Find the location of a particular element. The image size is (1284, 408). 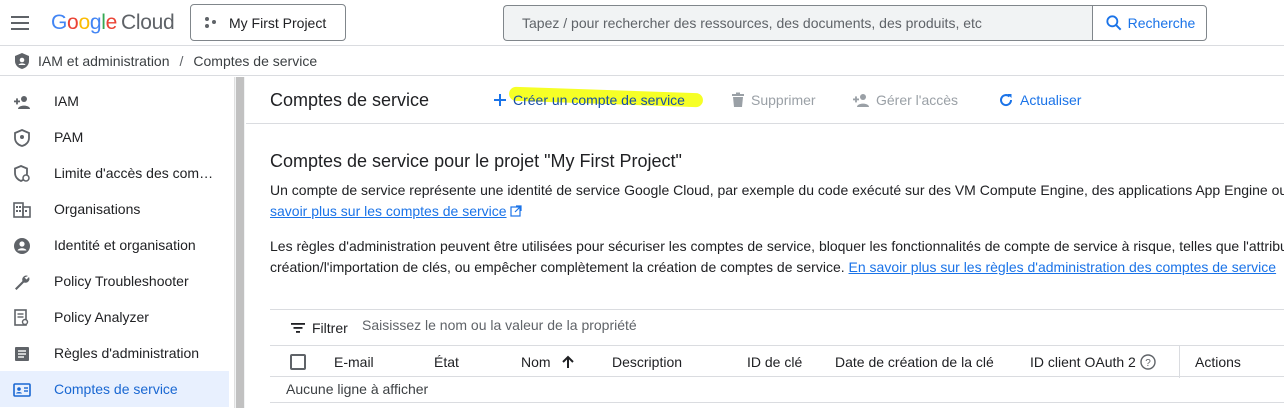

sort-ascending-icon is located at coordinates (568, 362).